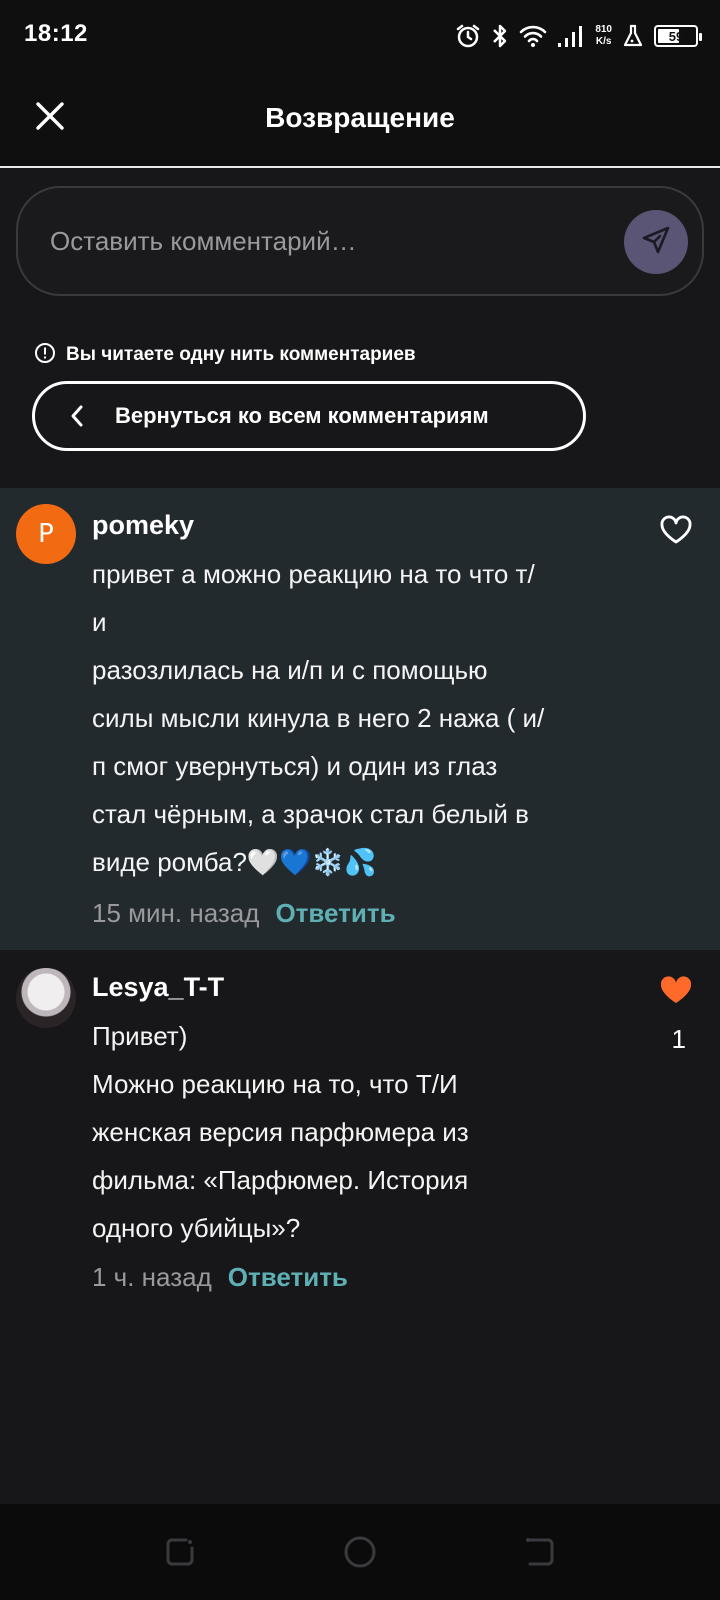  I want to click on recent-apps-icon, so click(180, 1554).